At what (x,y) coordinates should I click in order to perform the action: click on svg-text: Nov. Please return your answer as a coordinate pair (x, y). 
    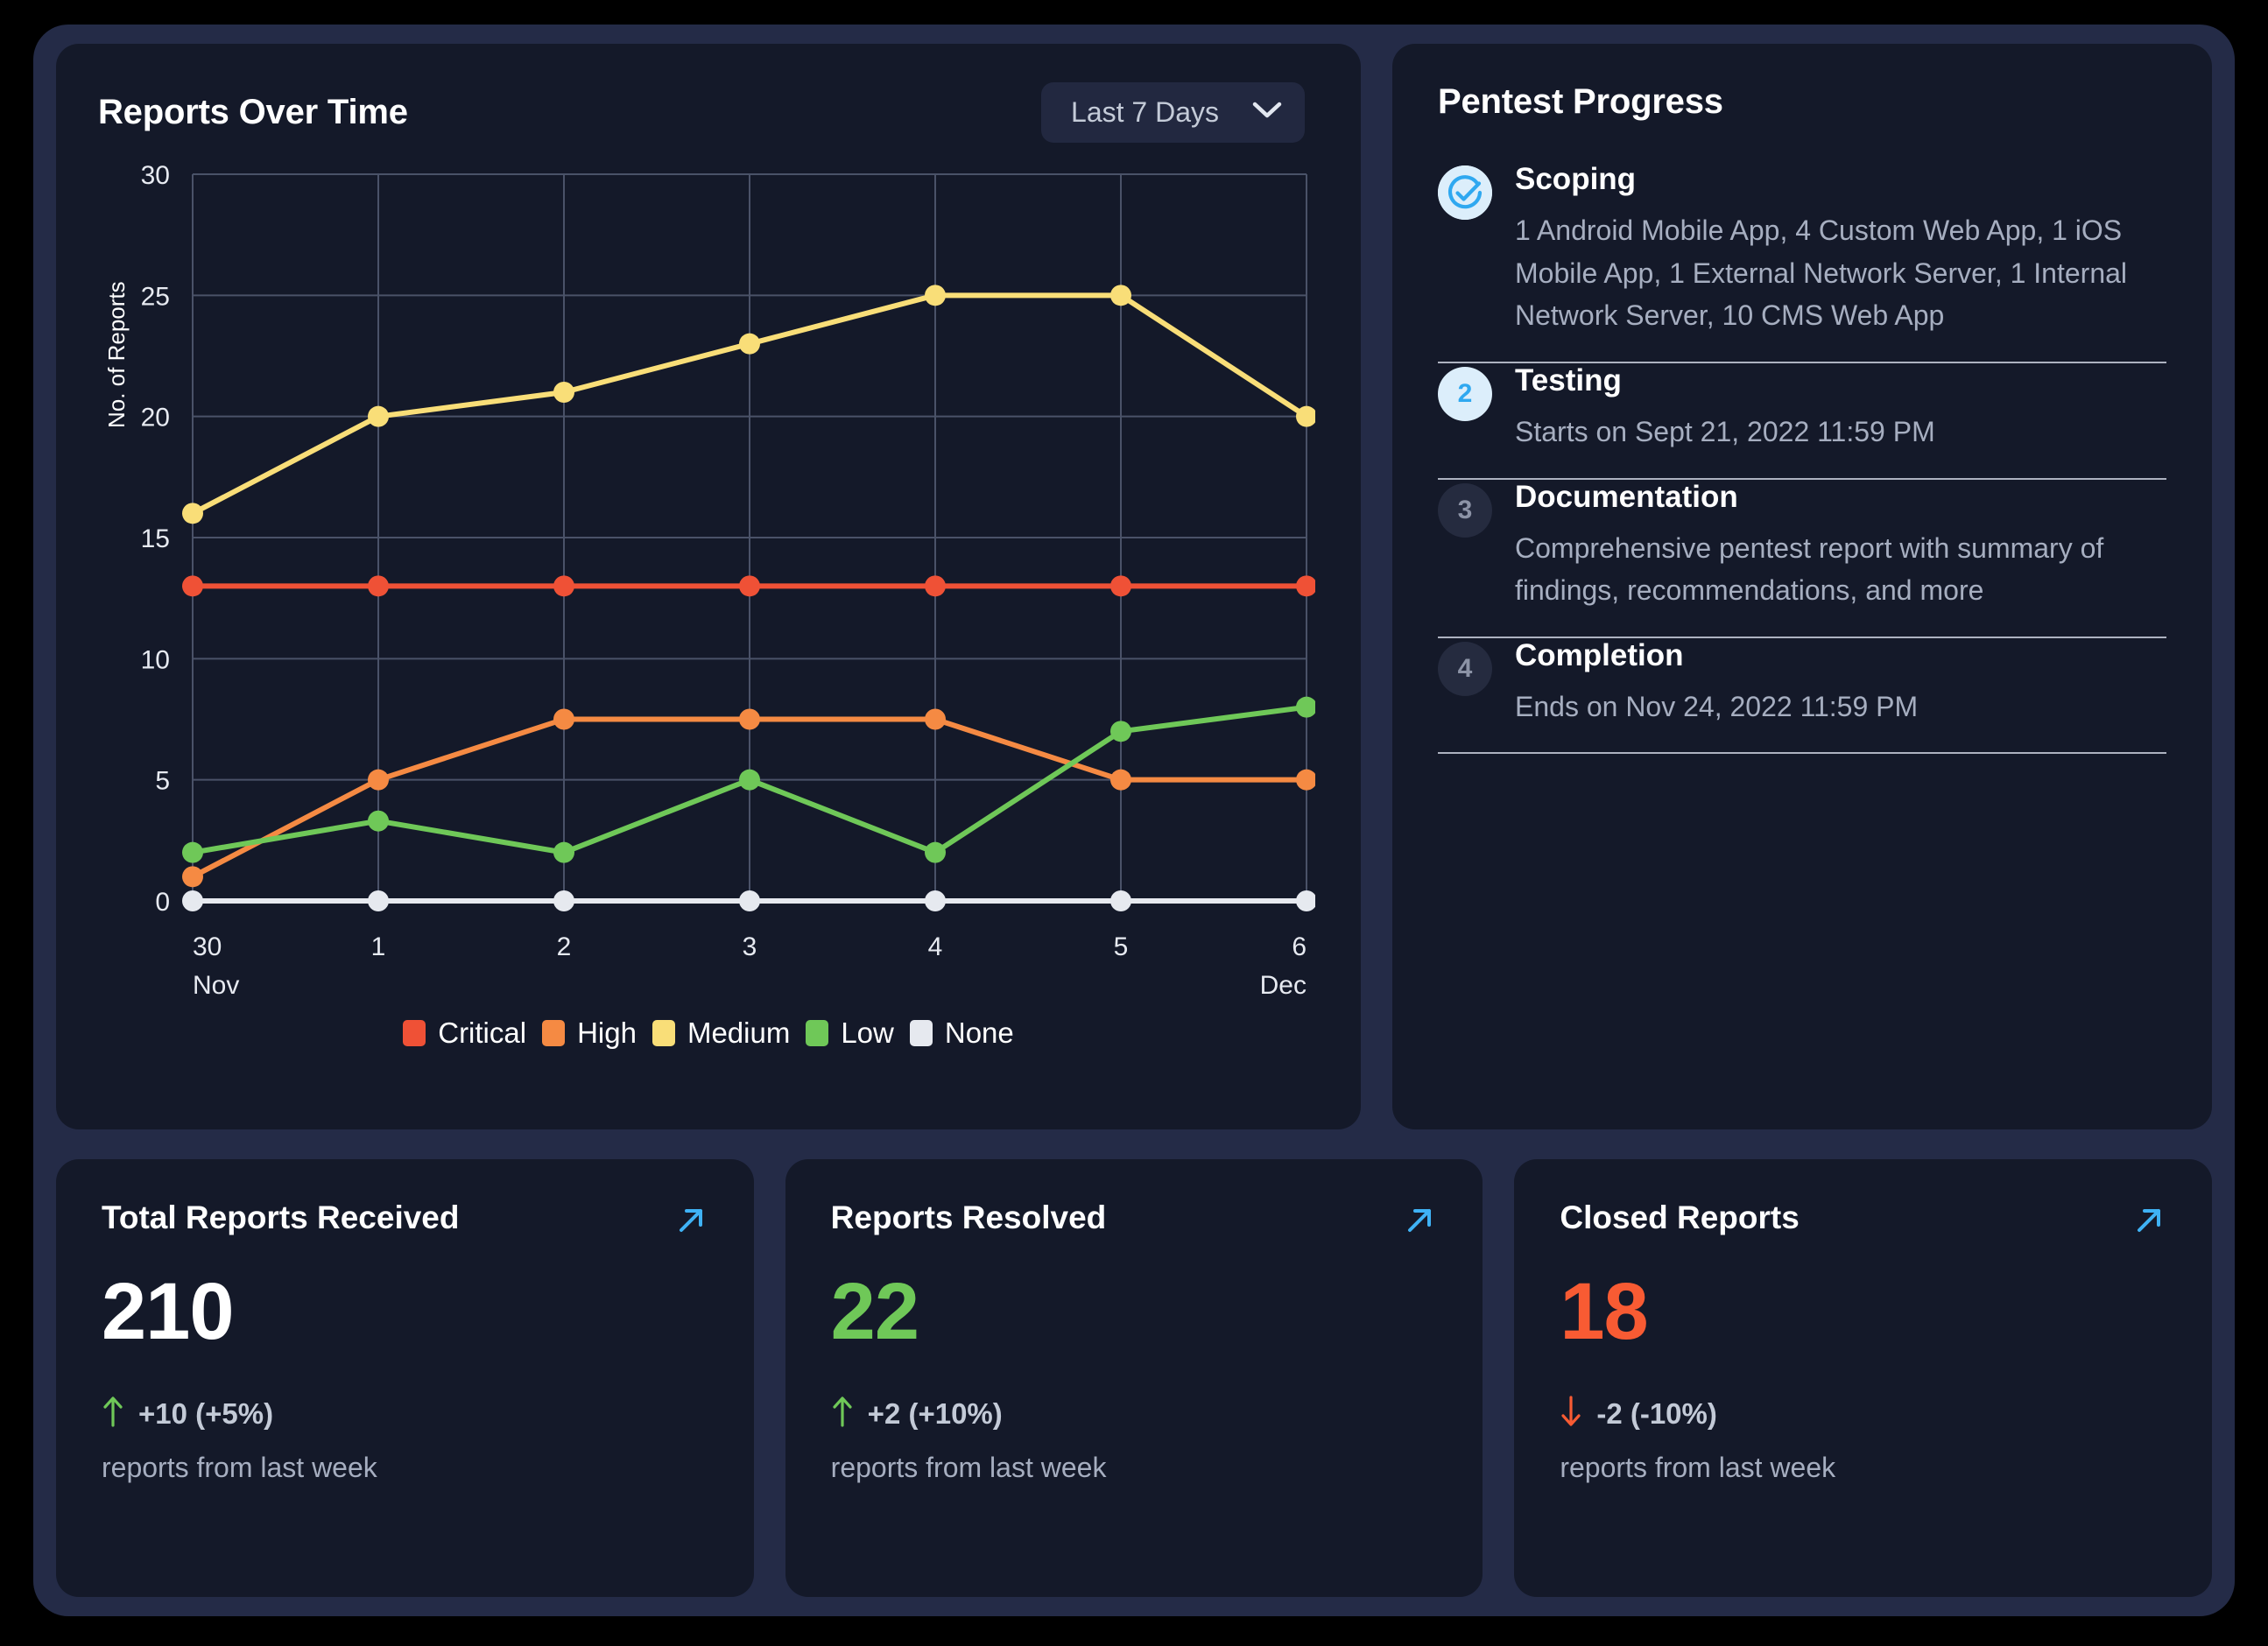
    Looking at the image, I should click on (216, 986).